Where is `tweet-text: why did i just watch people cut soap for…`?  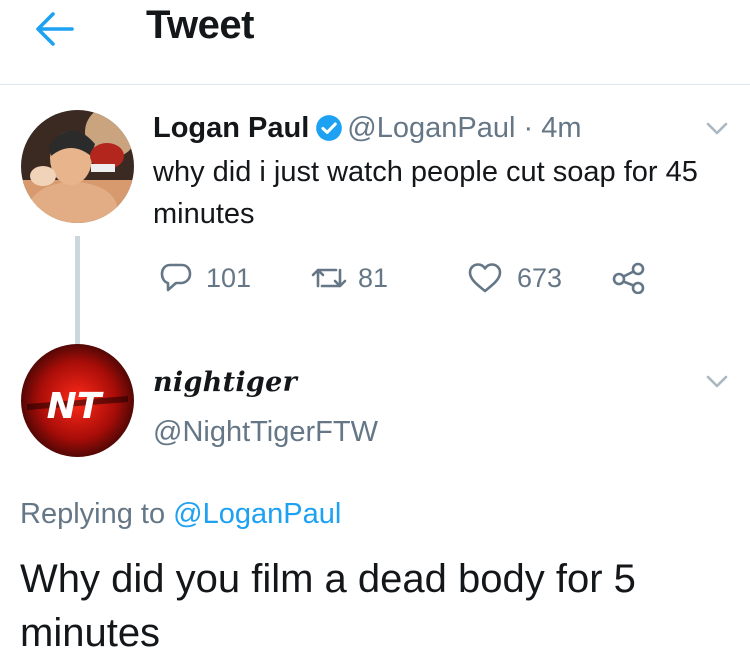 tweet-text: why did i just watch people cut soap for… is located at coordinates (425, 193).